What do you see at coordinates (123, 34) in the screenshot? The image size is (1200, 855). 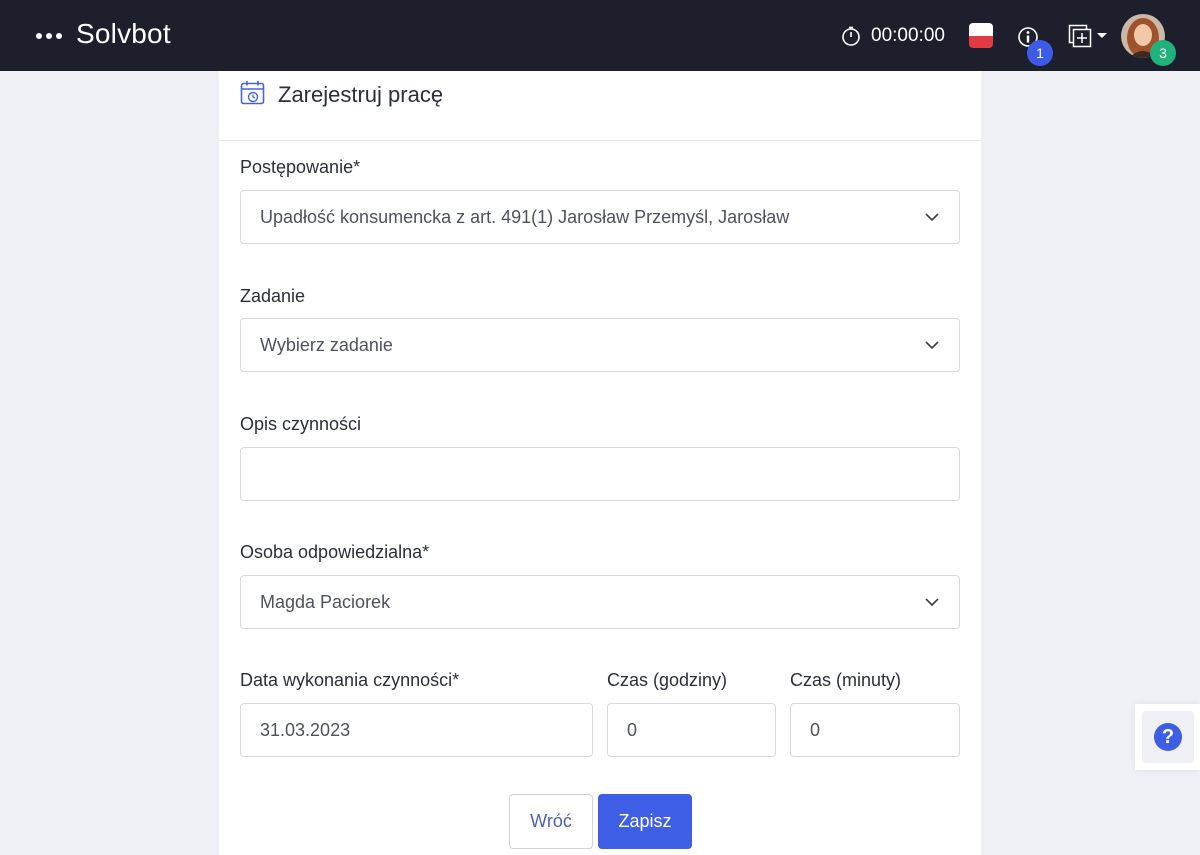 I see `brand-name: Solvbot` at bounding box center [123, 34].